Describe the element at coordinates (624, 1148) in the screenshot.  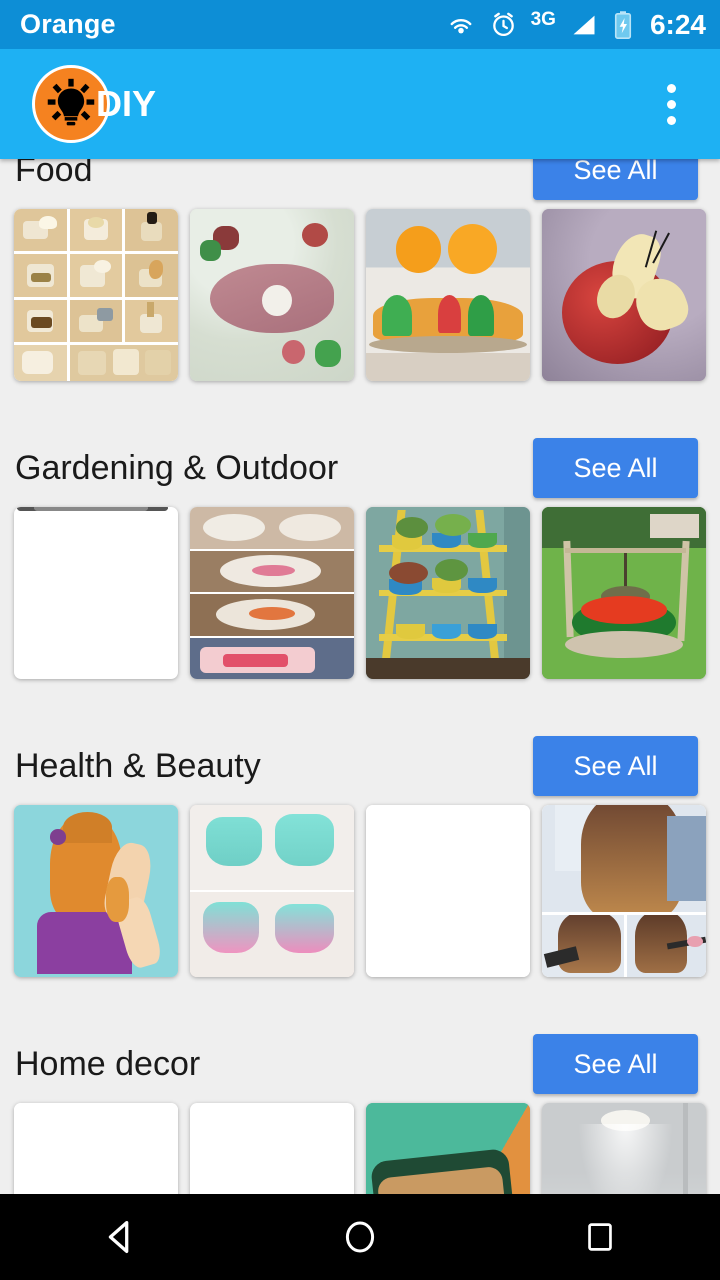
I see `card-ceiling-light-fixture` at that location.